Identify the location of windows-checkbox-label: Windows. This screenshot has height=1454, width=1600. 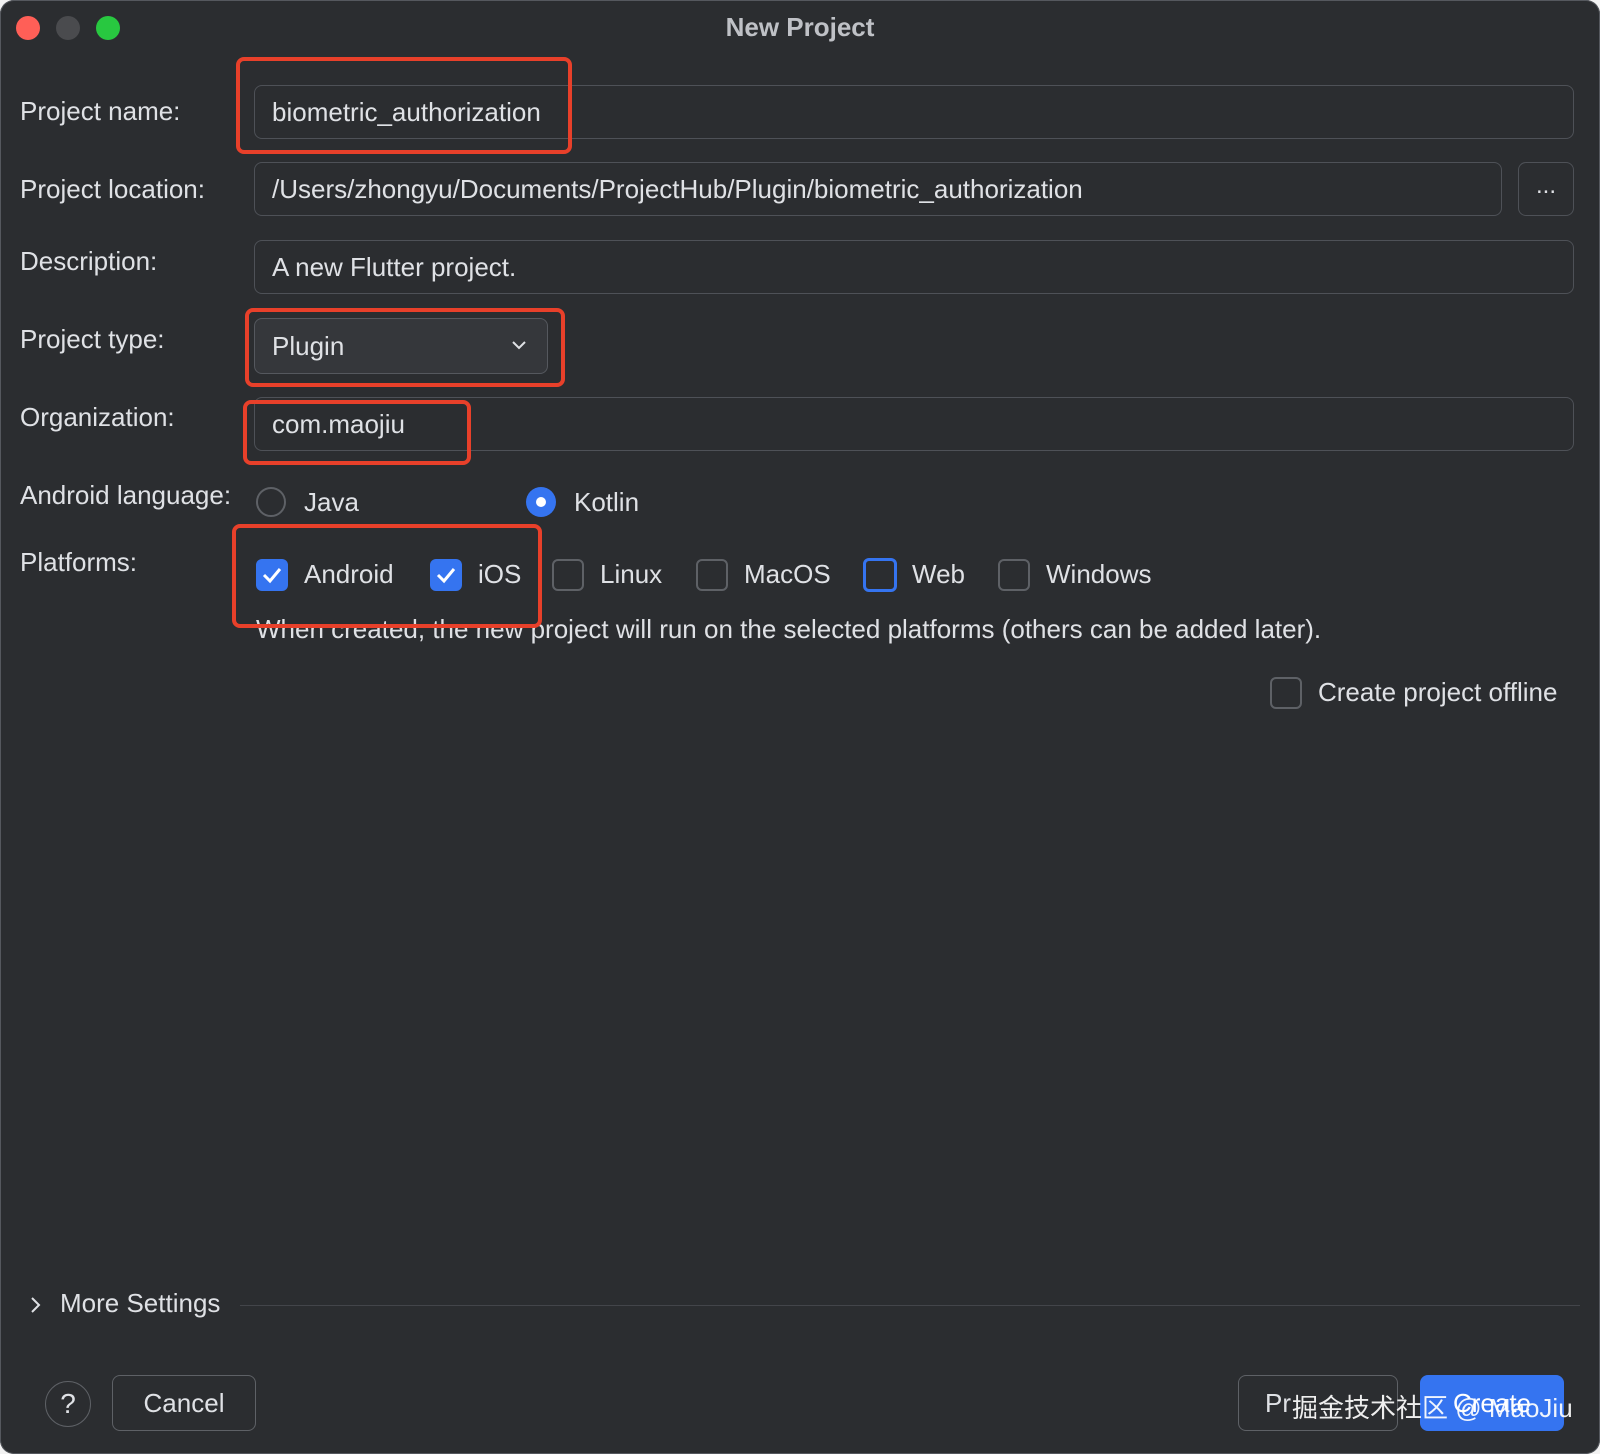
(1099, 574).